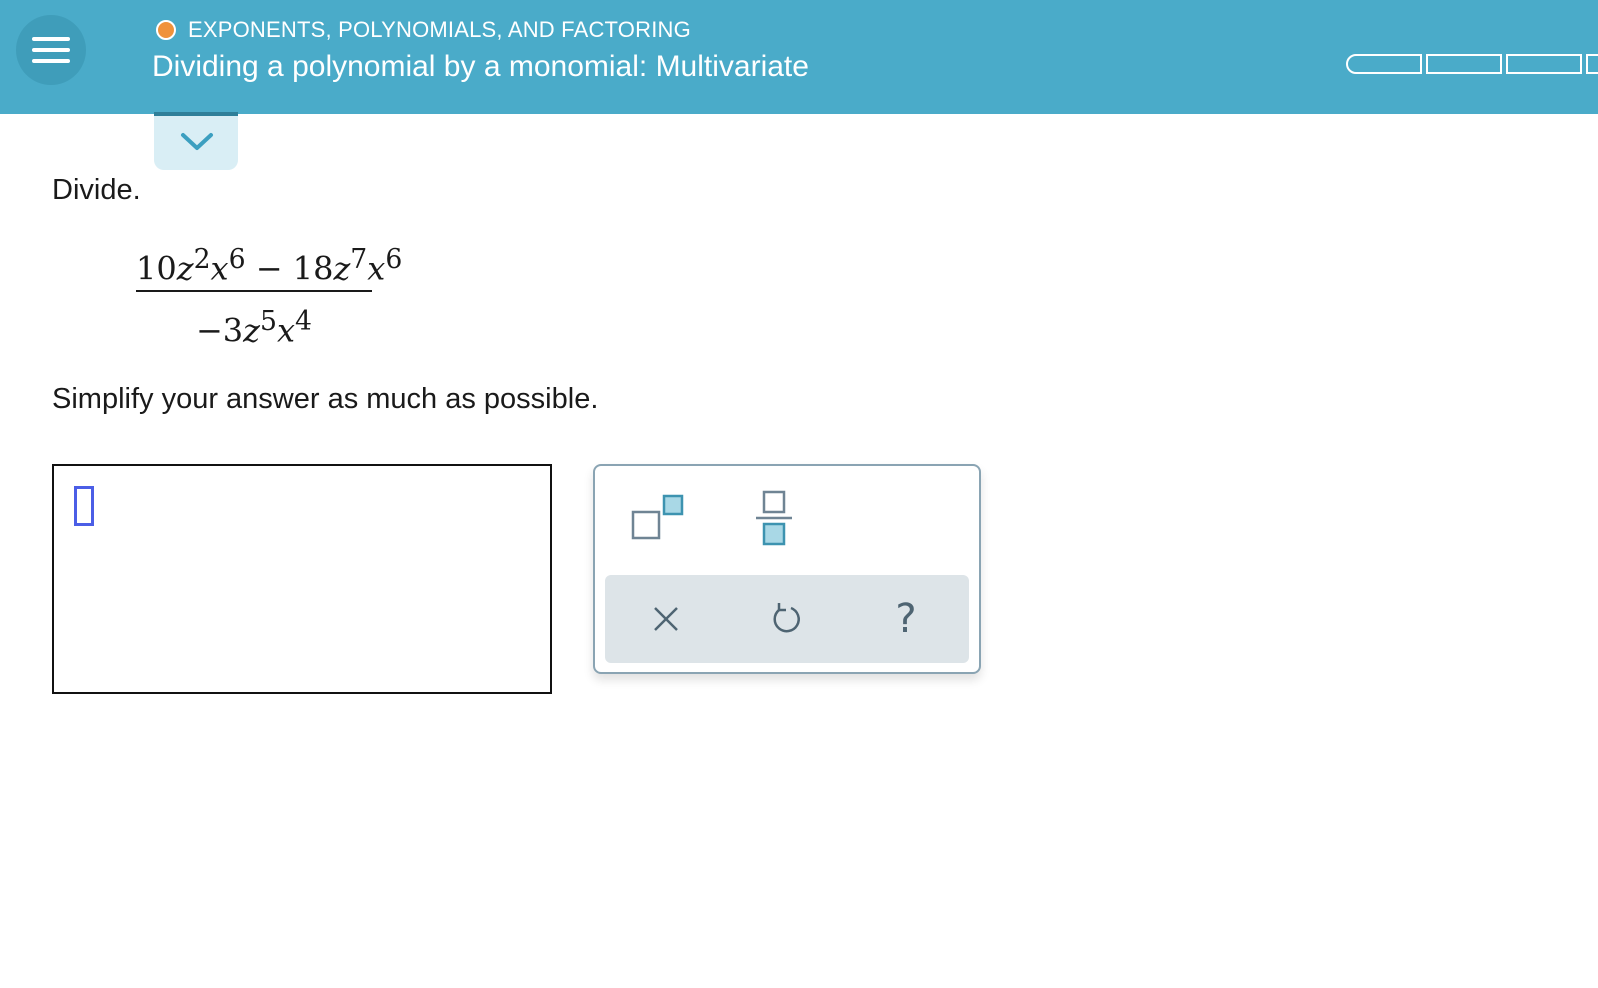 This screenshot has height=988, width=1598. Describe the element at coordinates (359, 259) in the screenshot. I see `exponent: 7` at that location.